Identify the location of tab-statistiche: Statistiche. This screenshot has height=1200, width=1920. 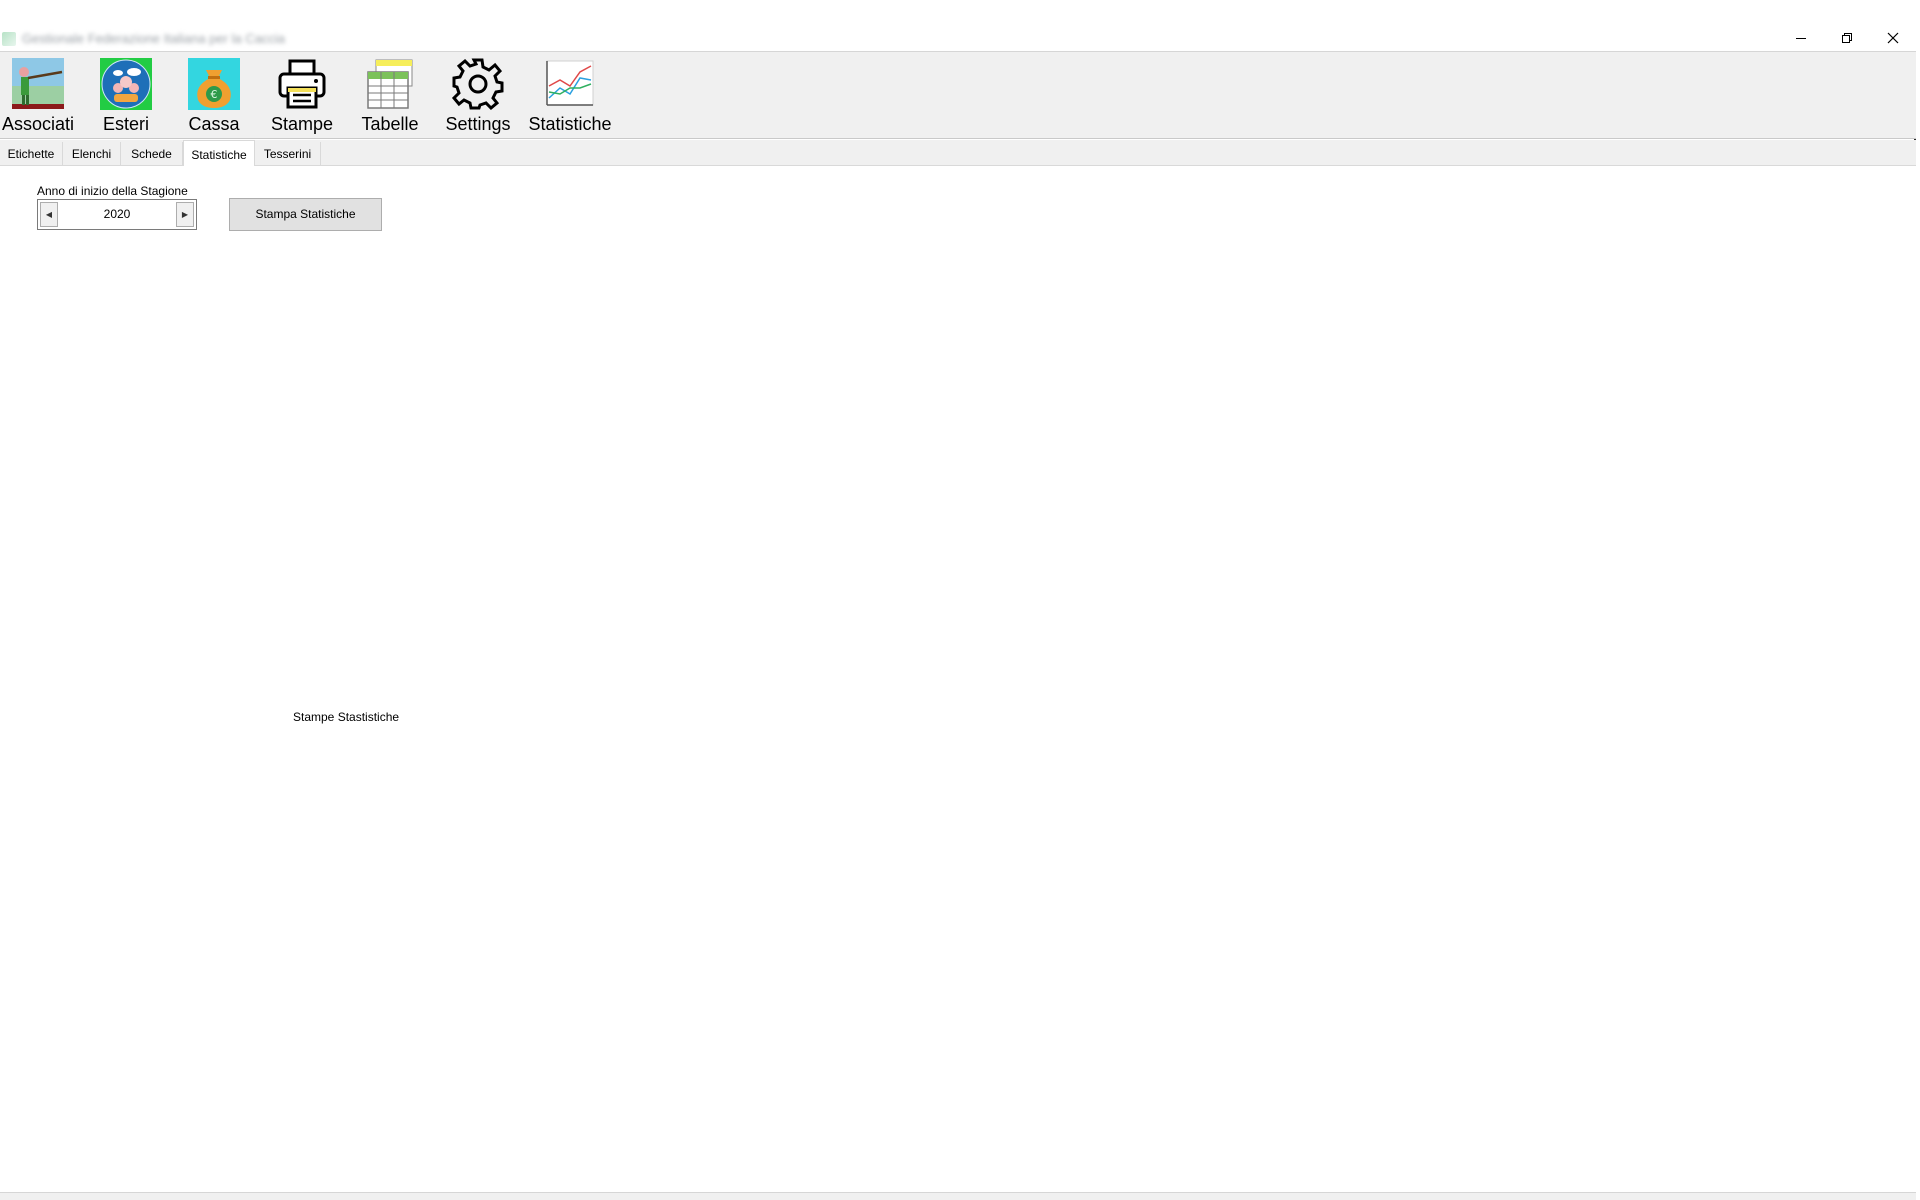
(219, 153).